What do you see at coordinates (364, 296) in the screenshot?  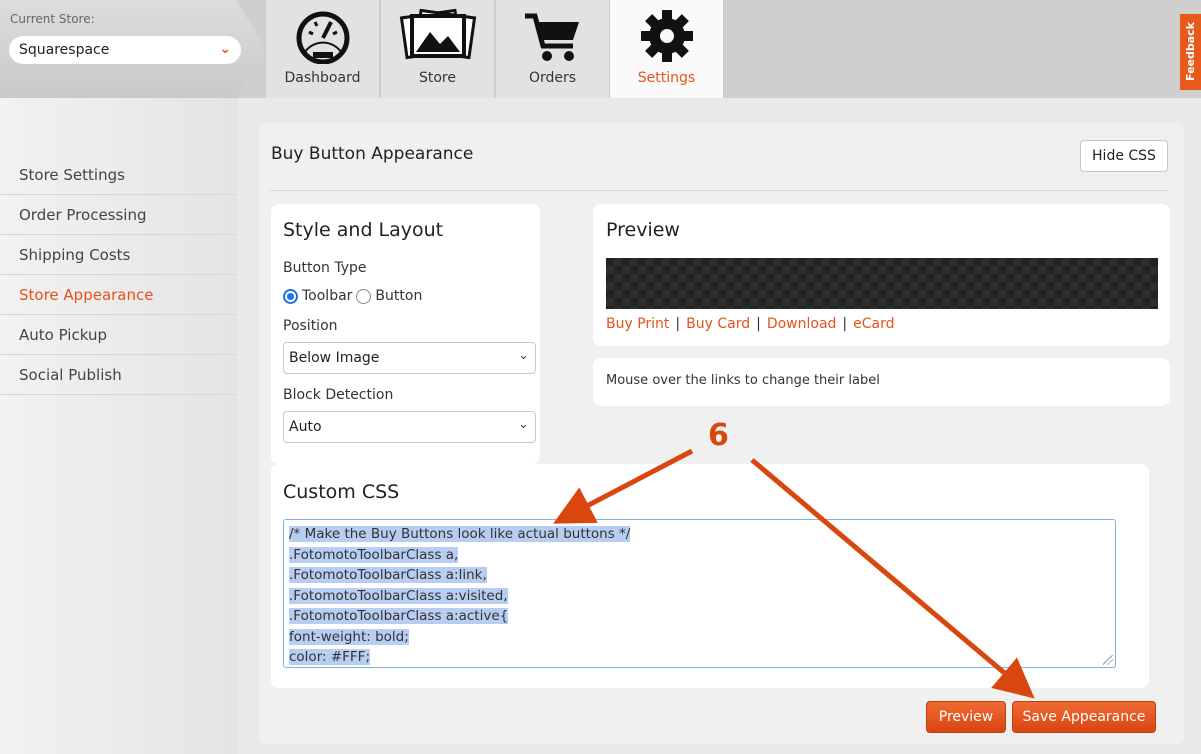 I see `radio-button` at bounding box center [364, 296].